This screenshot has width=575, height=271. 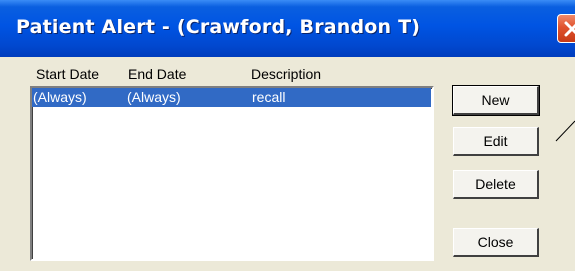 What do you see at coordinates (231, 97) in the screenshot?
I see `list-item: (Always) (Always) recall` at bounding box center [231, 97].